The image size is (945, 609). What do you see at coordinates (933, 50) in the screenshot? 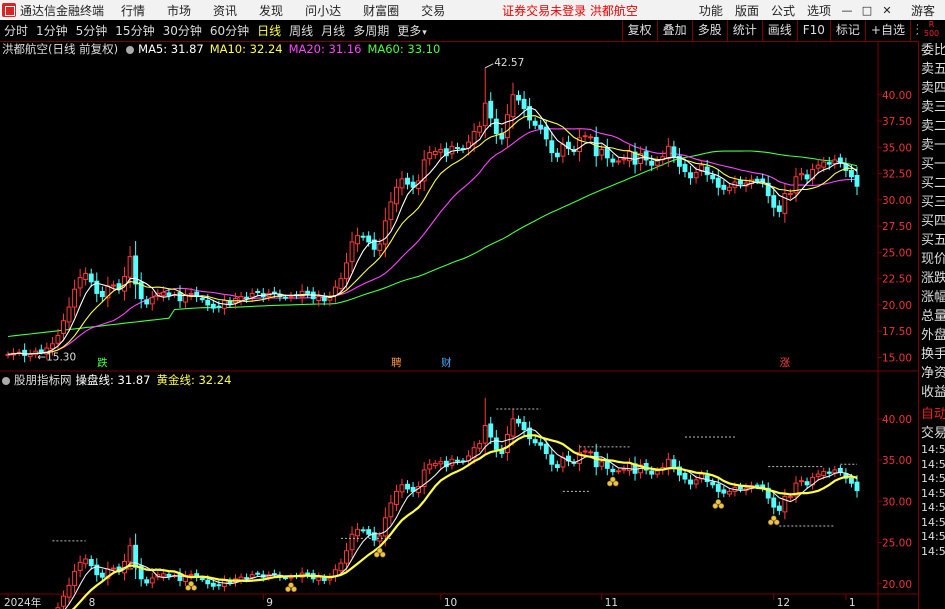
I see `sidebar-item-commission-ratio: 委比` at bounding box center [933, 50].